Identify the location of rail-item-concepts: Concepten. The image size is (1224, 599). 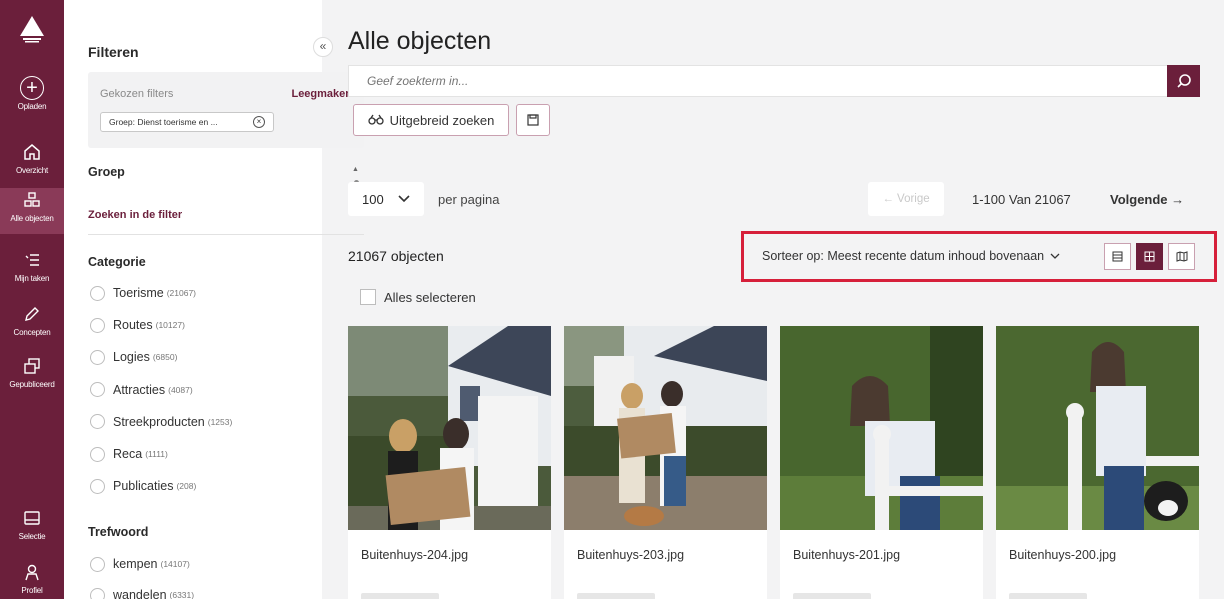
(32, 325).